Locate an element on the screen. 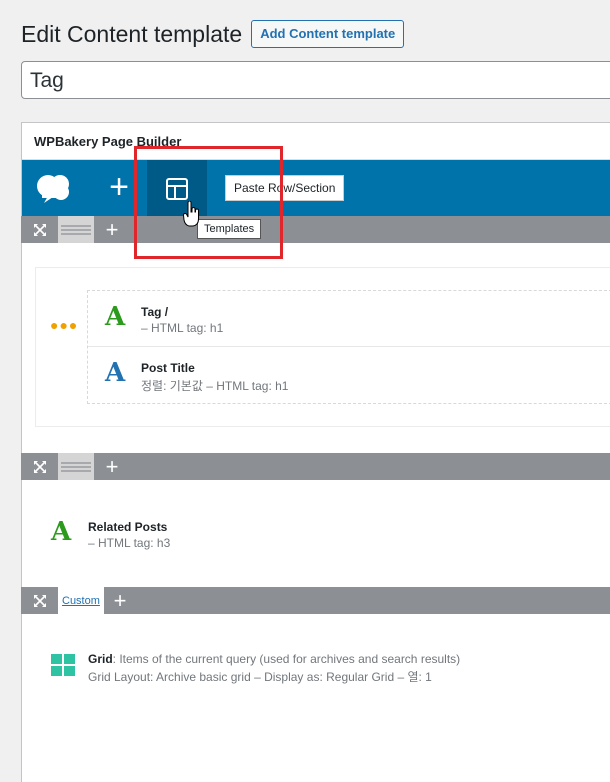 This screenshot has width=610, height=782. element-description: – HTML tag: h1 is located at coordinates (182, 328).